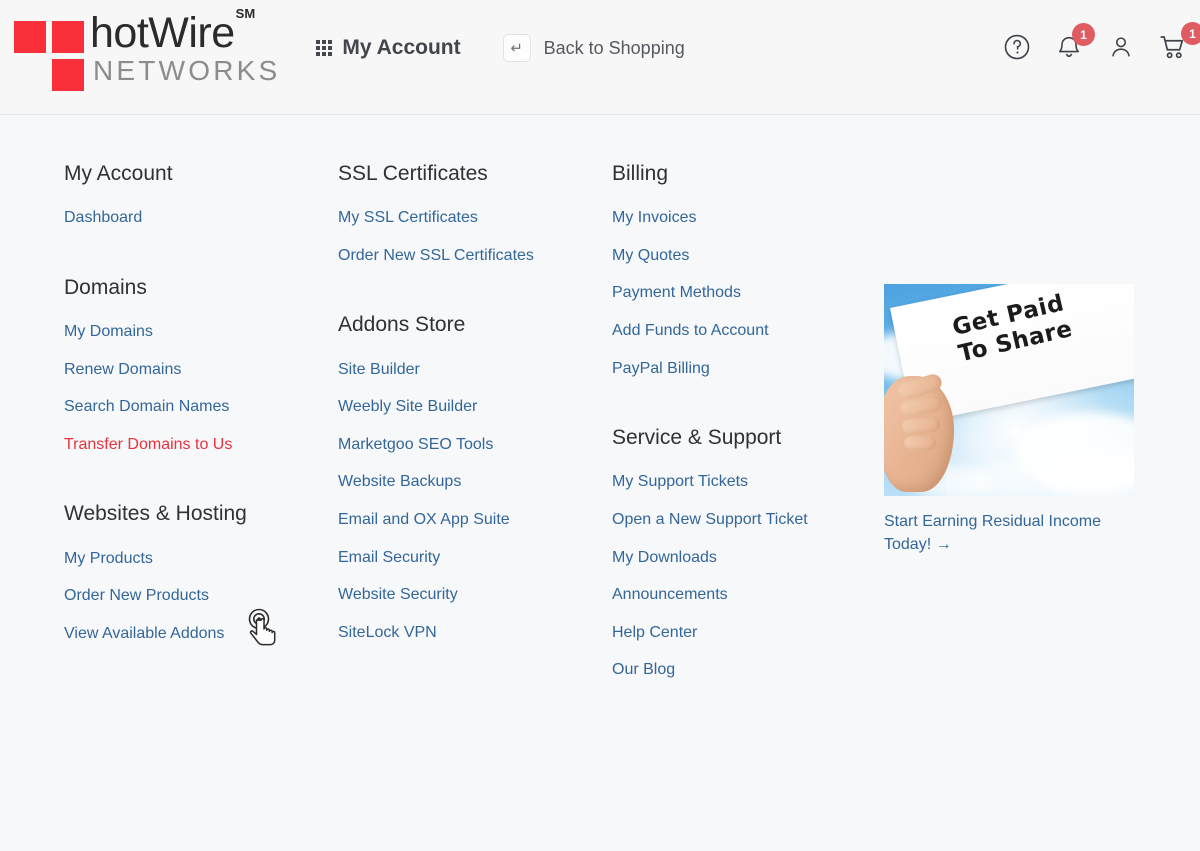 The image size is (1200, 851). Describe the element at coordinates (654, 218) in the screenshot. I see `nav-link: My Invoices` at that location.